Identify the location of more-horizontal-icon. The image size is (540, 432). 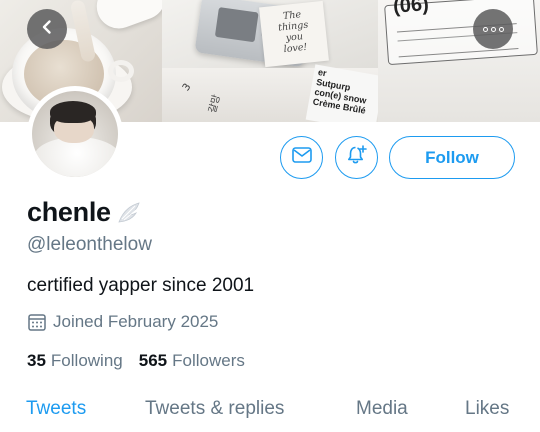
(493, 29).